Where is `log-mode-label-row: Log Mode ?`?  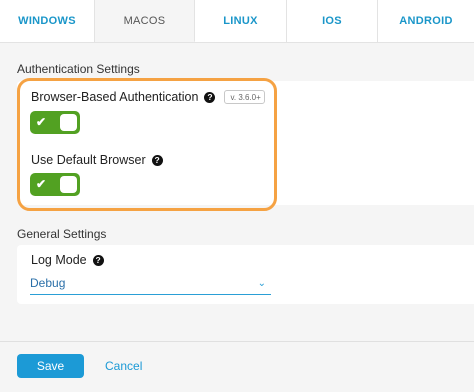 log-mode-label-row: Log Mode ? is located at coordinates (67, 260).